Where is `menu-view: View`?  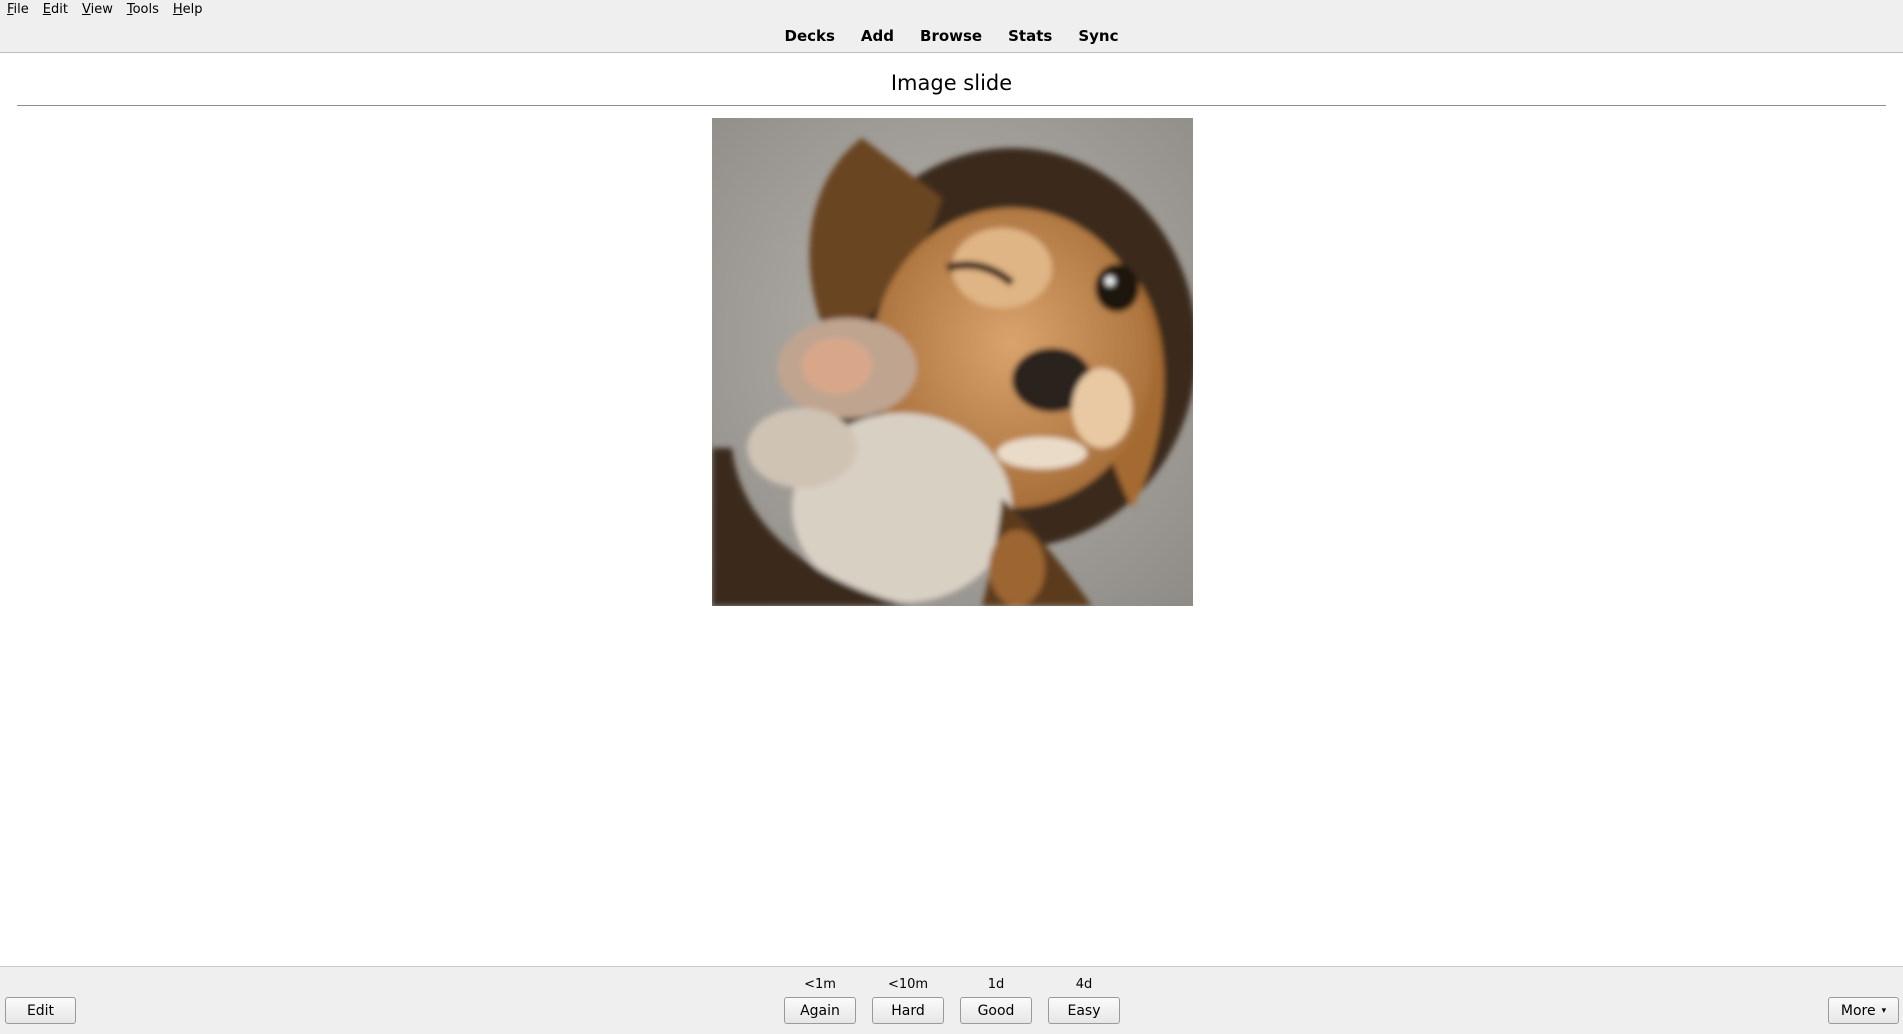 menu-view: View is located at coordinates (97, 10).